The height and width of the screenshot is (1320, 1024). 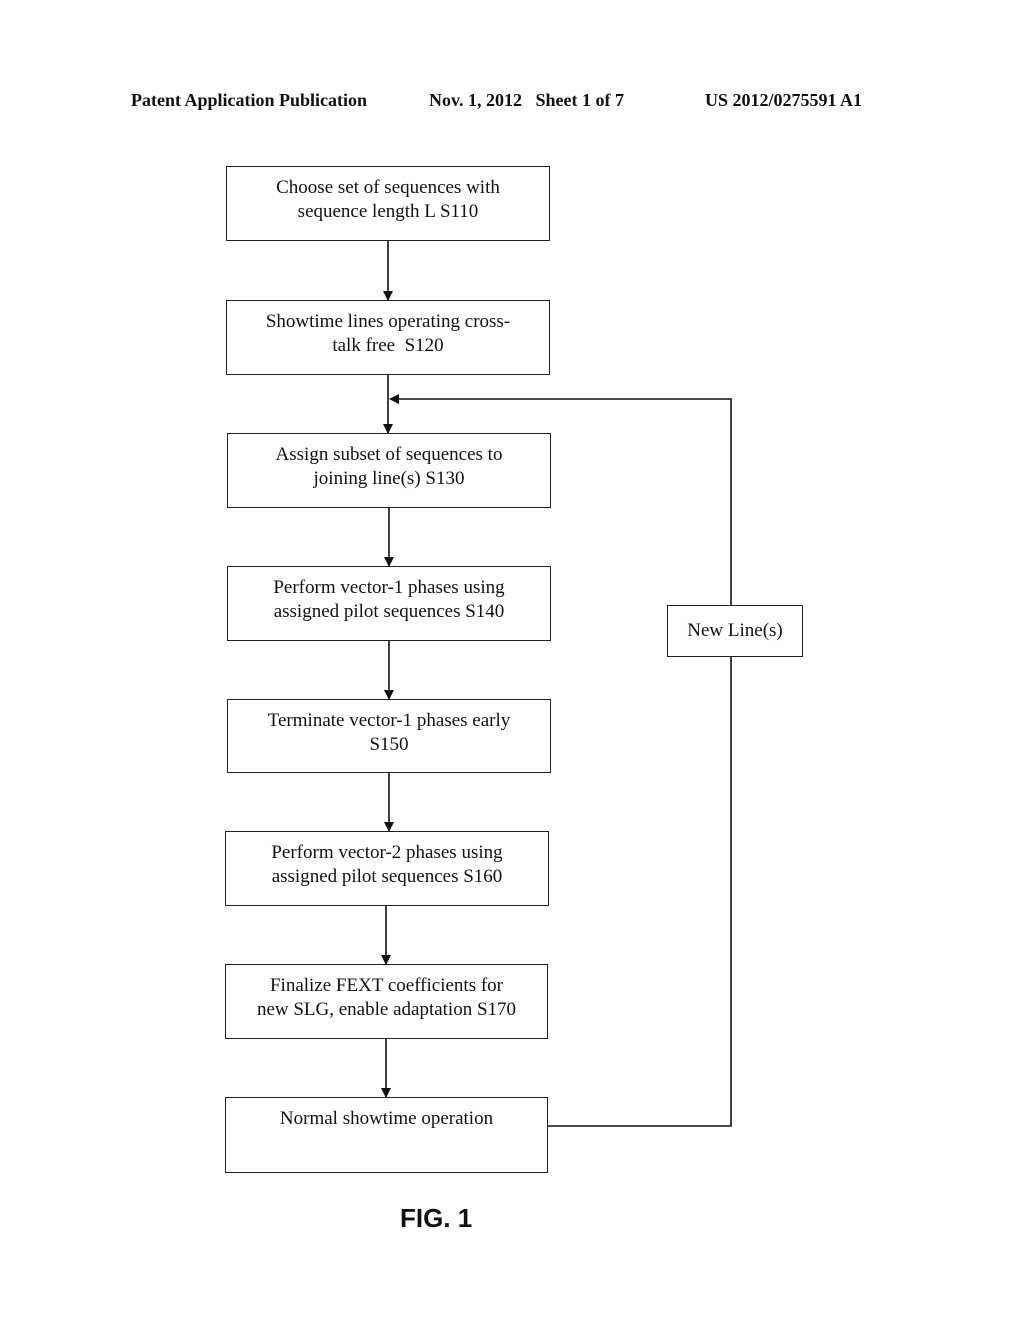 I want to click on new-lines-box: New Line(s), so click(x=735, y=631).